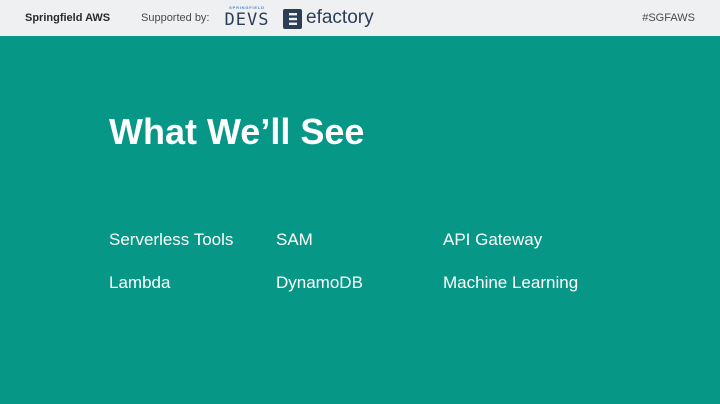  I want to click on devs-logo-wordmark: DEVS, so click(247, 20).